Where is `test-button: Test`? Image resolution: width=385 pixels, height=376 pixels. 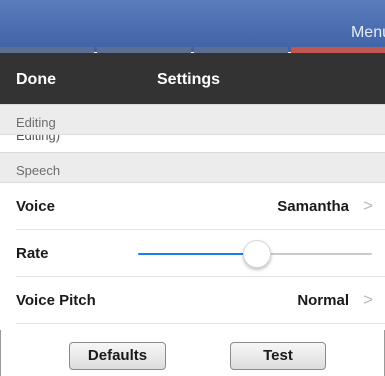 test-button: Test is located at coordinates (278, 356).